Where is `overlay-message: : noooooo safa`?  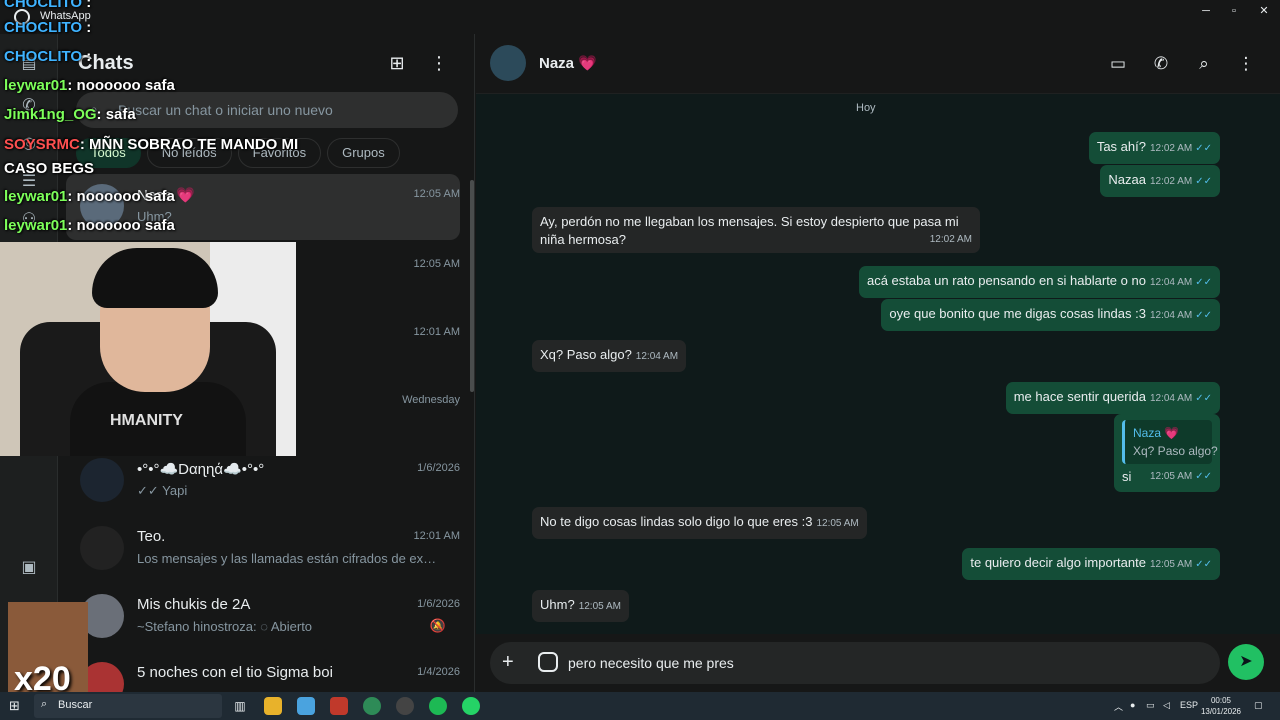 overlay-message: : noooooo safa is located at coordinates (121, 225).